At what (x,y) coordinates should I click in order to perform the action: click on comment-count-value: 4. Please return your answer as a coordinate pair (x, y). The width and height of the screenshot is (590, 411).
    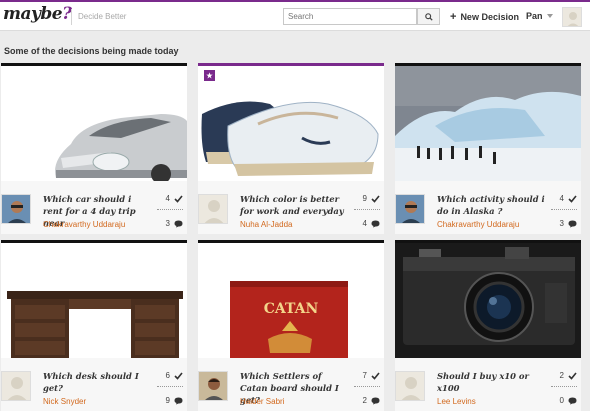
    Looking at the image, I should click on (364, 223).